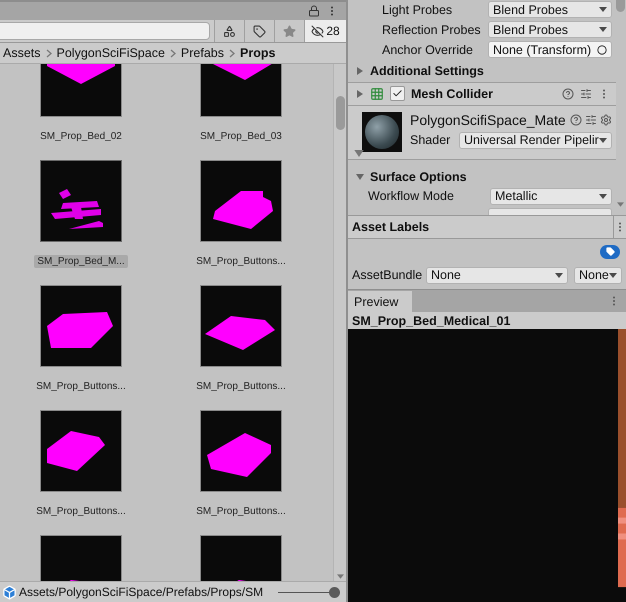 The width and height of the screenshot is (626, 602). I want to click on property-label: Workflow Mode, so click(411, 196).